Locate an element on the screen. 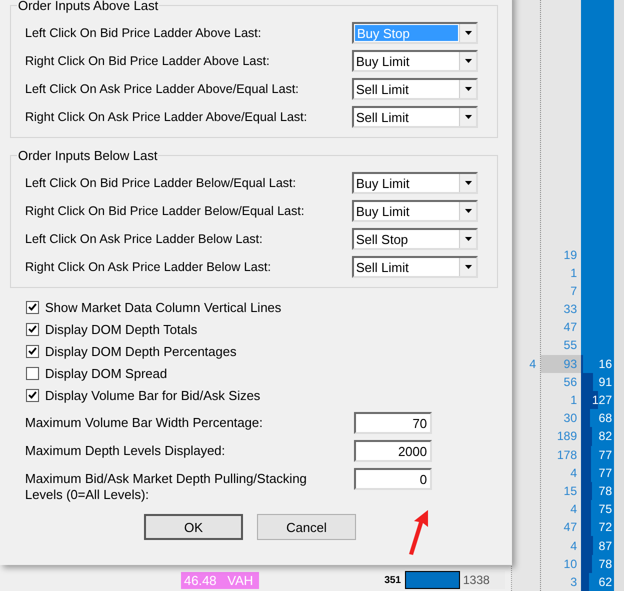 The image size is (624, 591). ask-size: 82 is located at coordinates (605, 436).